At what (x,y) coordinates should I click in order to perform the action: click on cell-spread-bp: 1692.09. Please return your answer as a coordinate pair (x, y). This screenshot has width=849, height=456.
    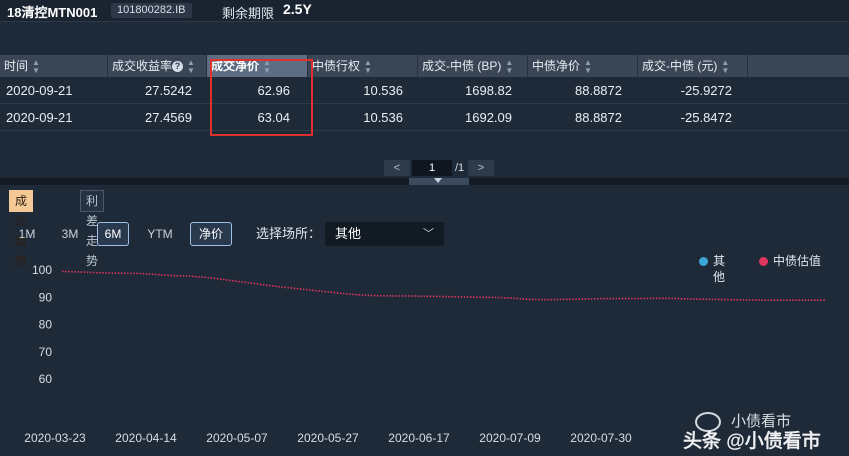
    Looking at the image, I should click on (488, 117).